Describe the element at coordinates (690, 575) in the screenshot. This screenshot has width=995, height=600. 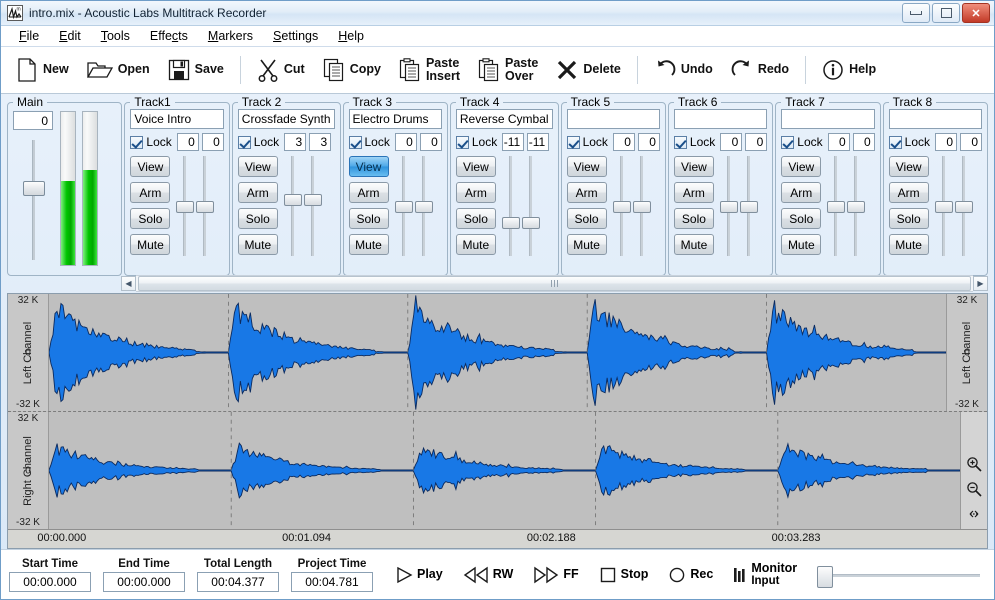
I see `record-button: Rec` at that location.